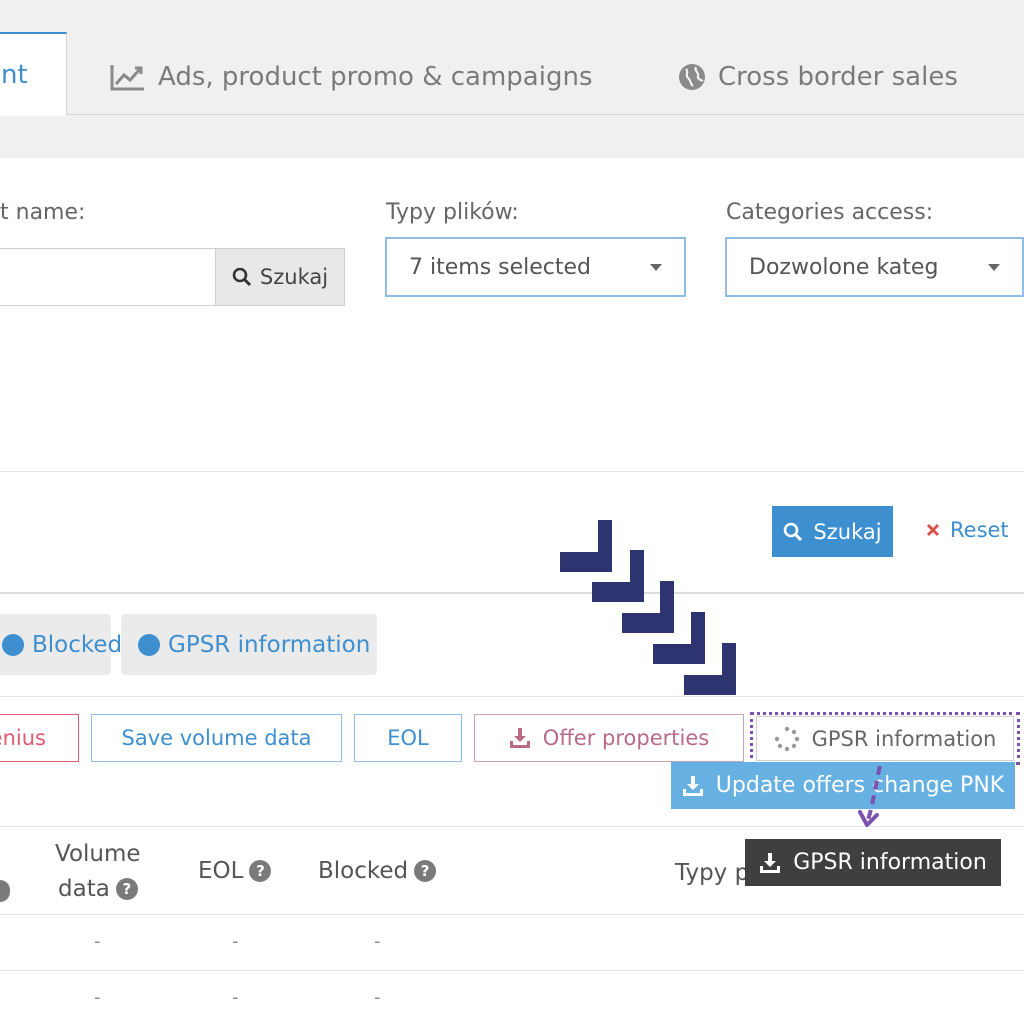  Describe the element at coordinates (838, 77) in the screenshot. I see `tab-cross-border-label: Cross border sales` at that location.